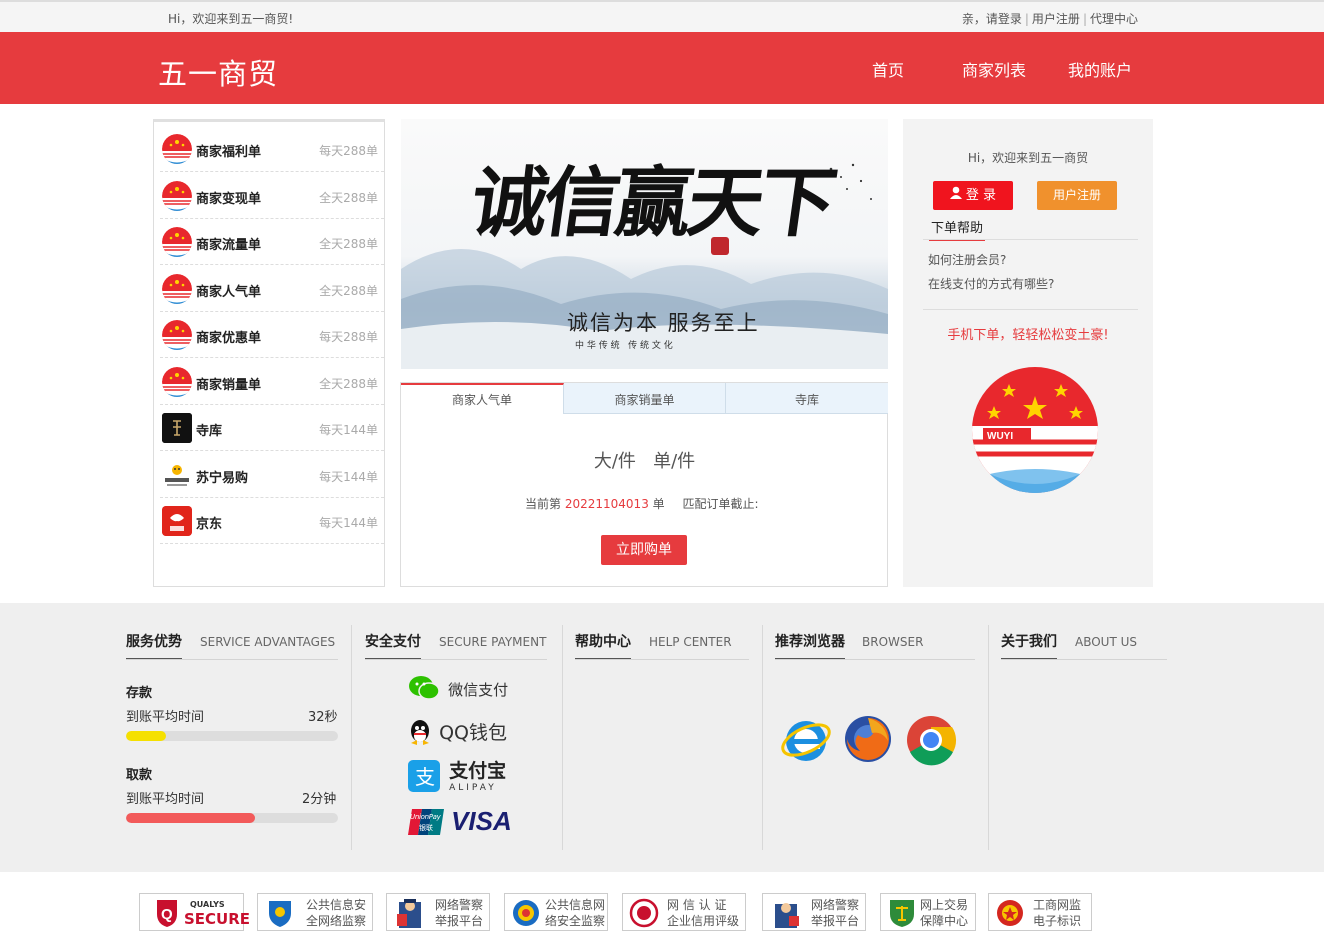 The height and width of the screenshot is (946, 1324). What do you see at coordinates (177, 428) in the screenshot?
I see `secoo-icon` at bounding box center [177, 428].